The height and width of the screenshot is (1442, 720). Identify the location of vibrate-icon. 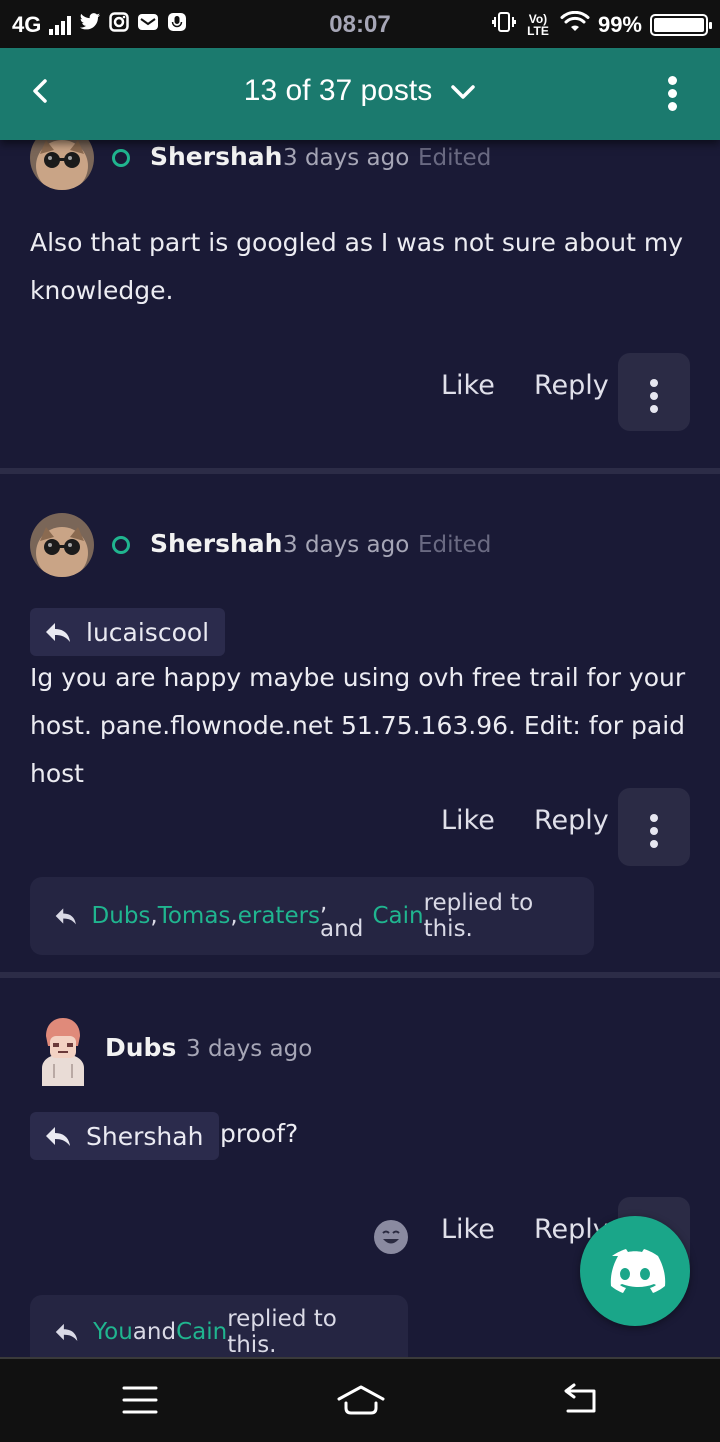
(503, 25).